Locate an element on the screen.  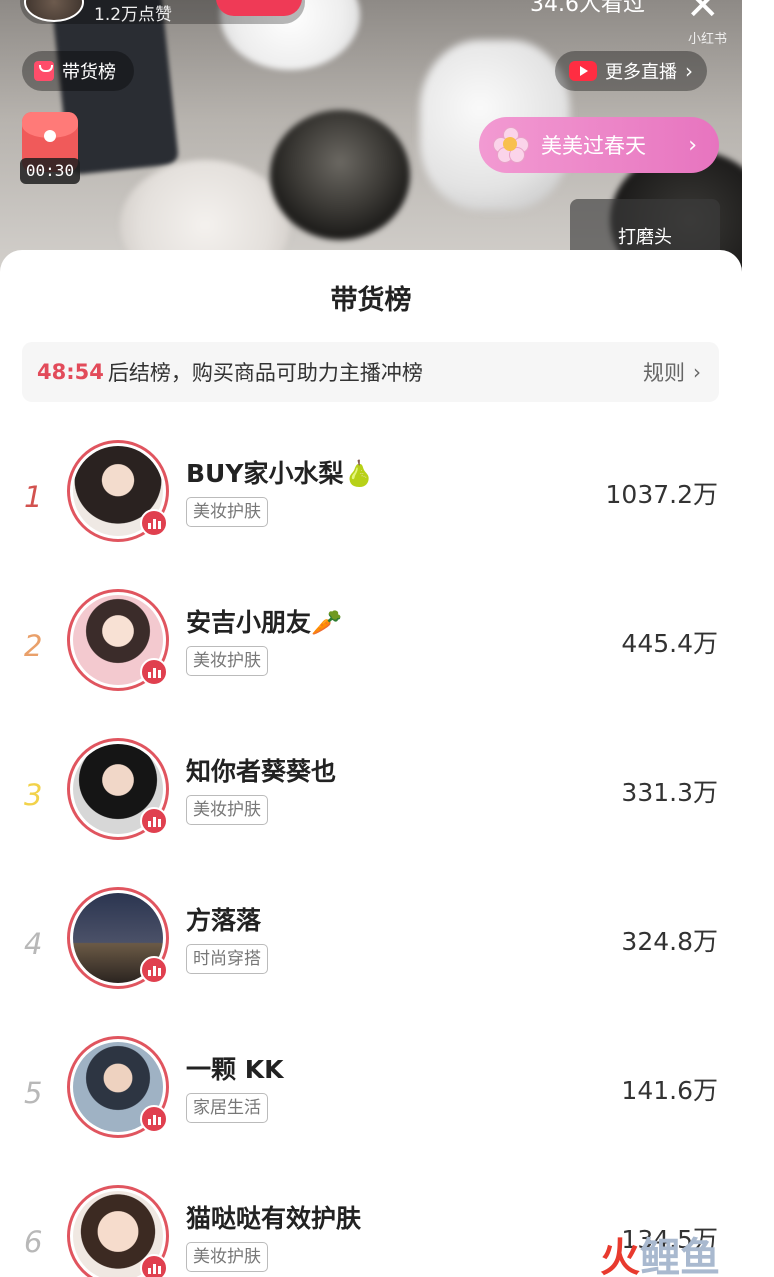
follow-button is located at coordinates (259, 8).